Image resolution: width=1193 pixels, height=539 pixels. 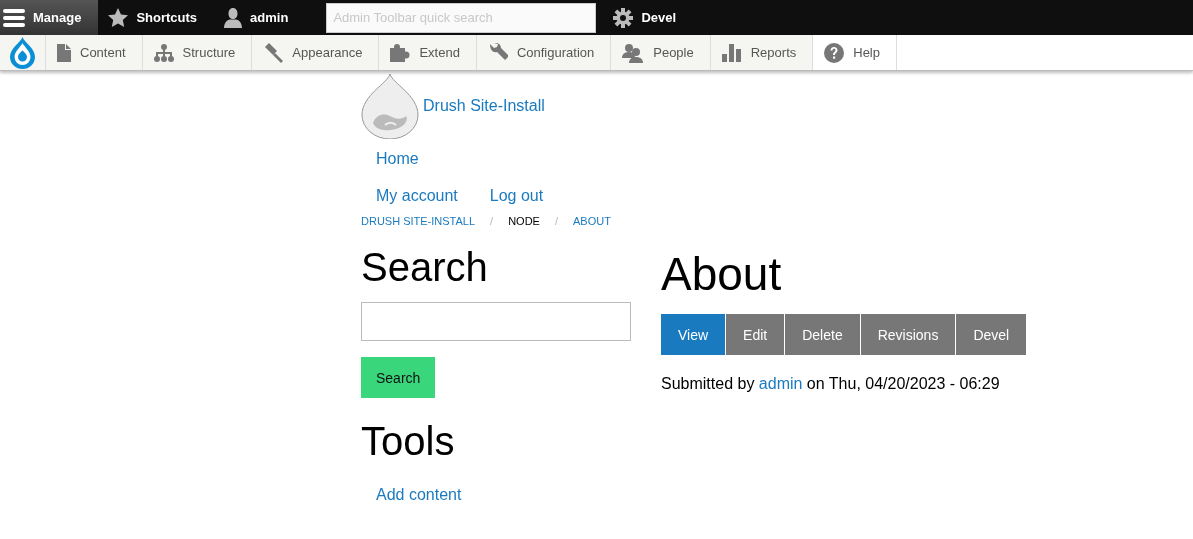 I want to click on toolbar-tab: Manage, so click(x=49, y=17).